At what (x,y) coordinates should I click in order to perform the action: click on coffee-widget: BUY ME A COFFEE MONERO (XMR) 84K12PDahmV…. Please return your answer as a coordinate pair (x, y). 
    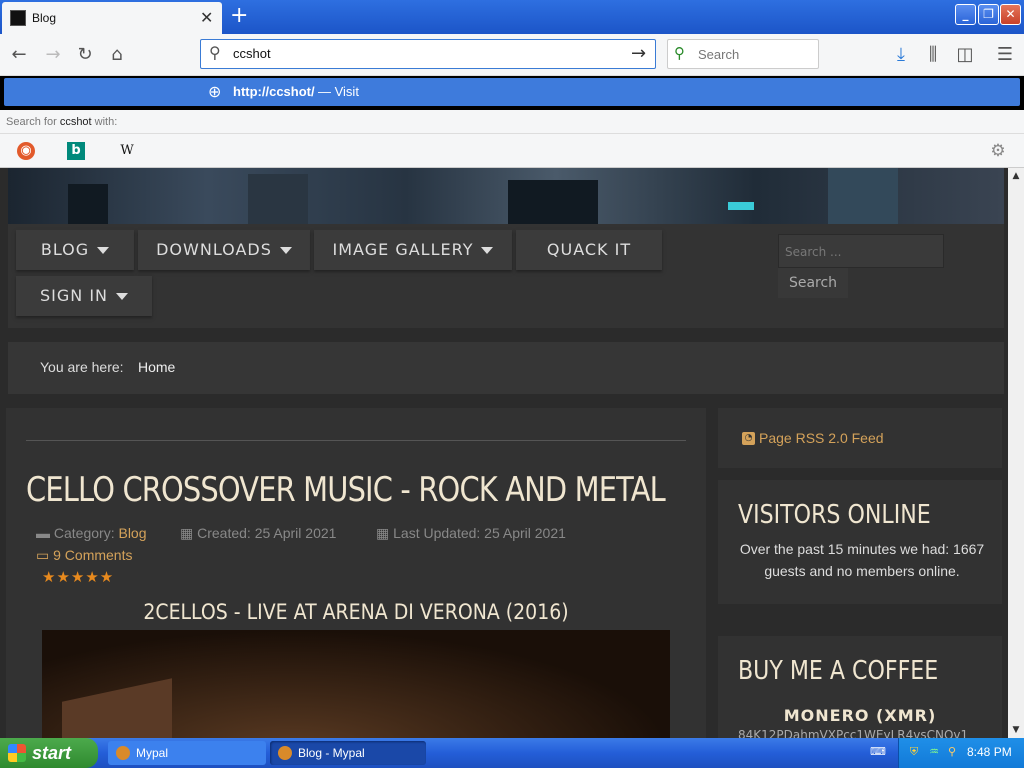
    Looking at the image, I should click on (860, 687).